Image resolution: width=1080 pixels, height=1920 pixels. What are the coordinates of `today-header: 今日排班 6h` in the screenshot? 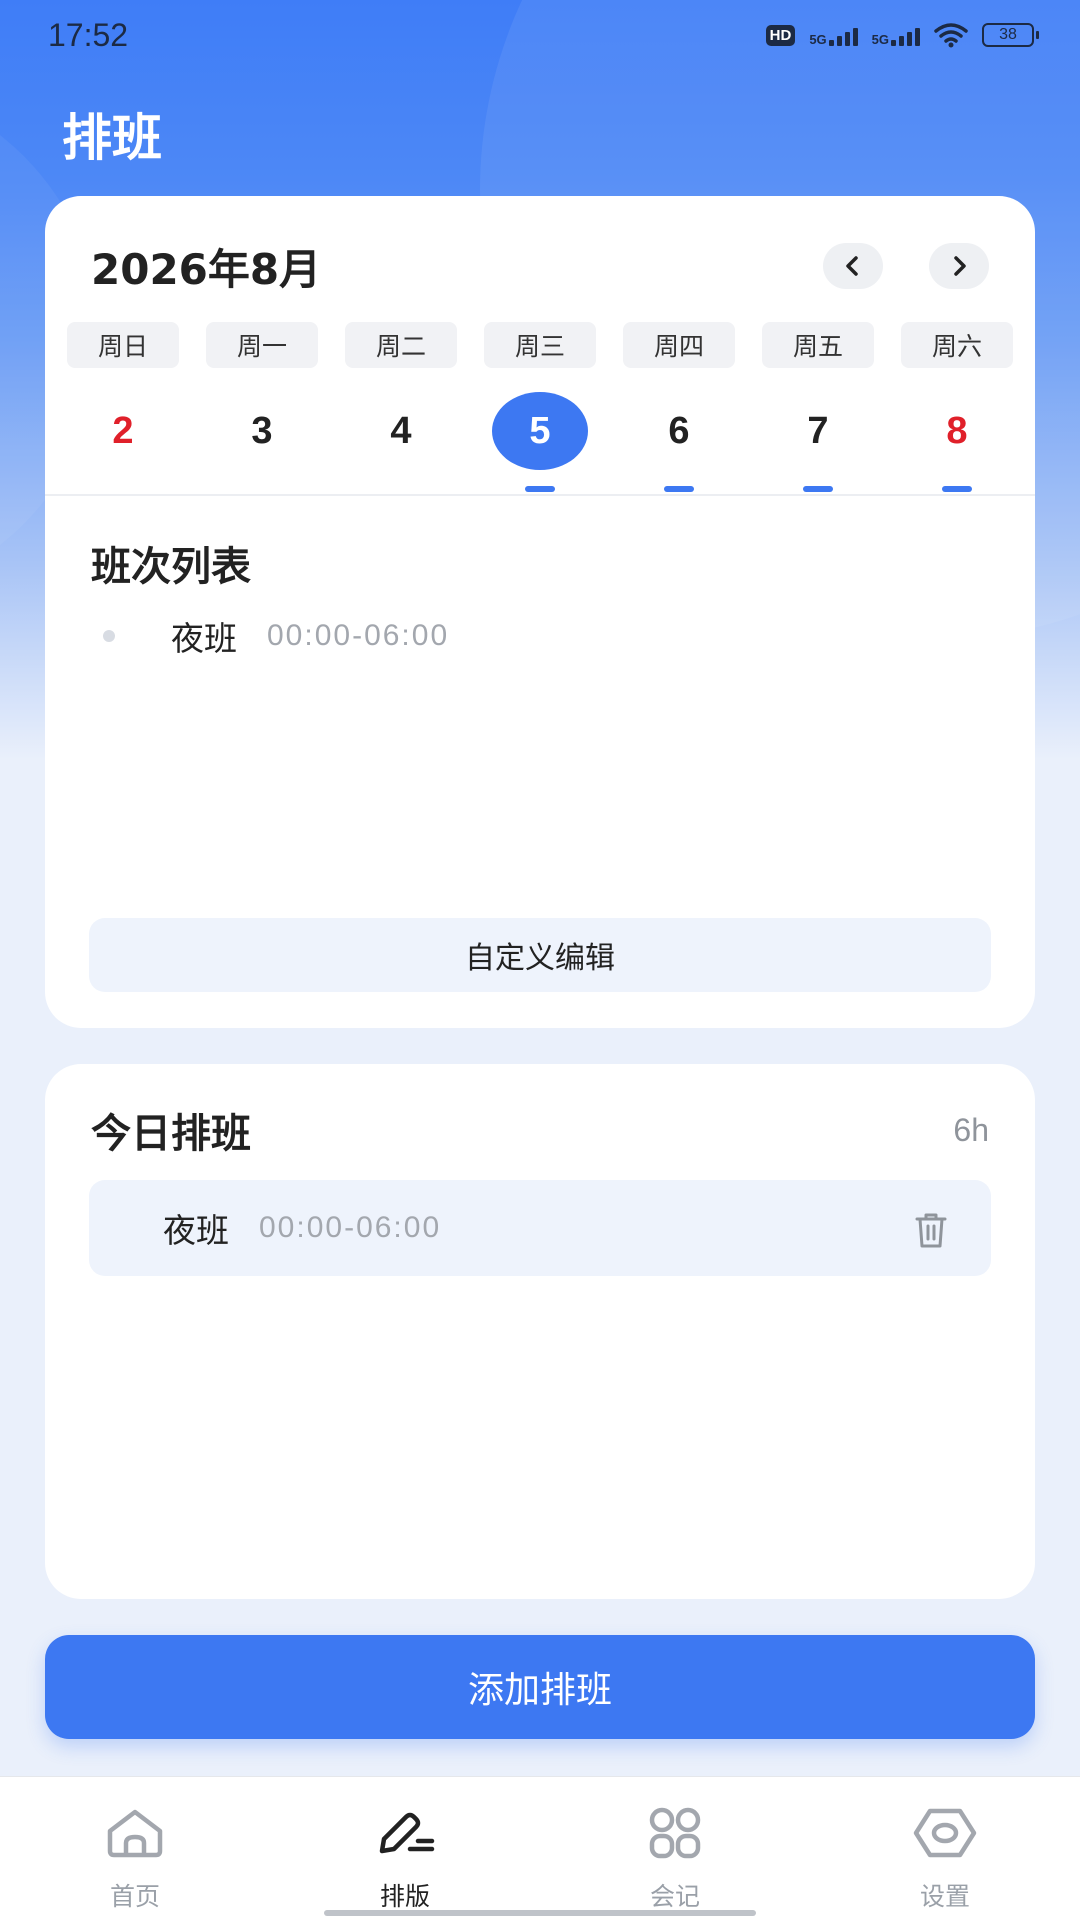 It's located at (540, 1130).